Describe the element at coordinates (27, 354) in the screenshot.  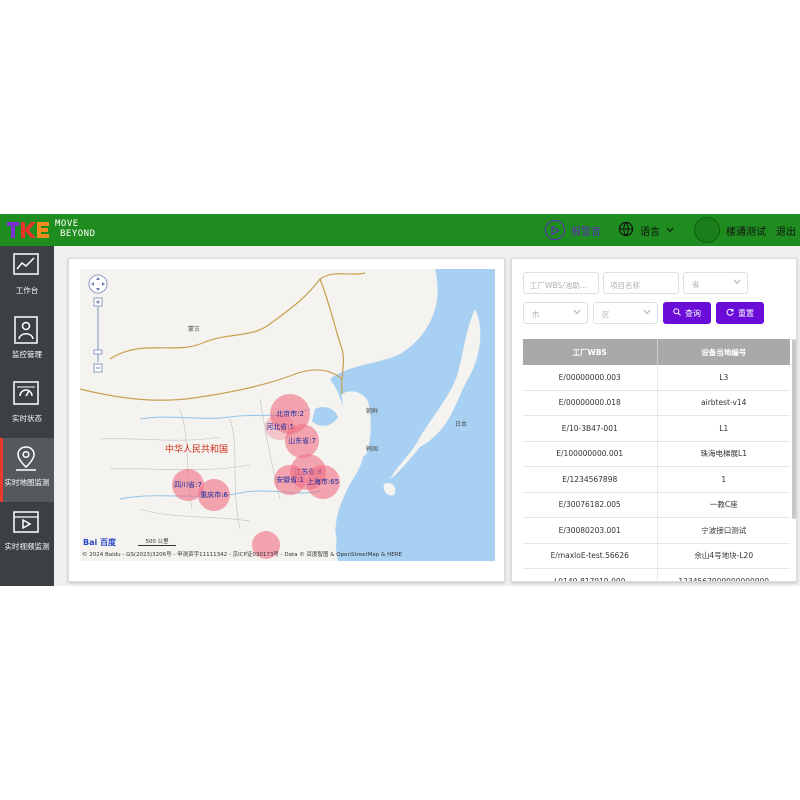
I see `sidebar-item-label: 监控管理` at that location.